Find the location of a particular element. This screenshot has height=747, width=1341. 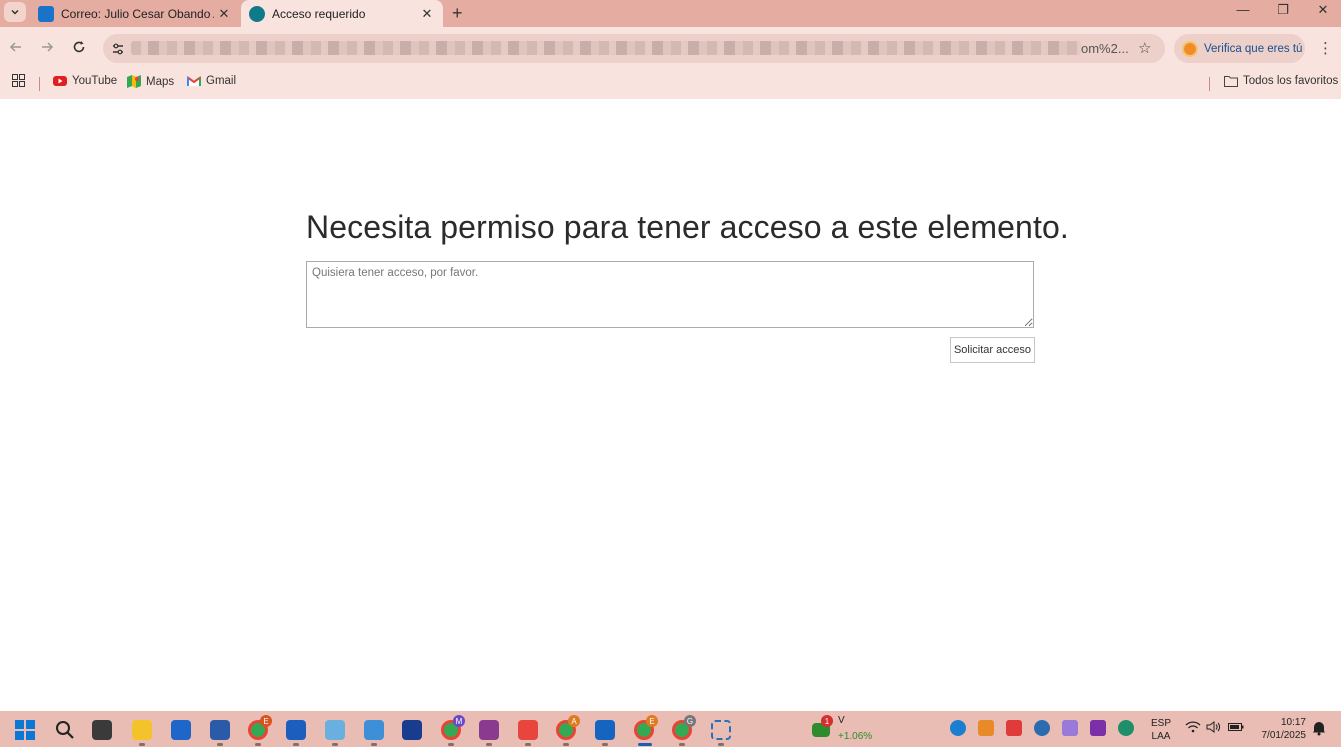

request-access-button: Solicitar acceso is located at coordinates (992, 350).